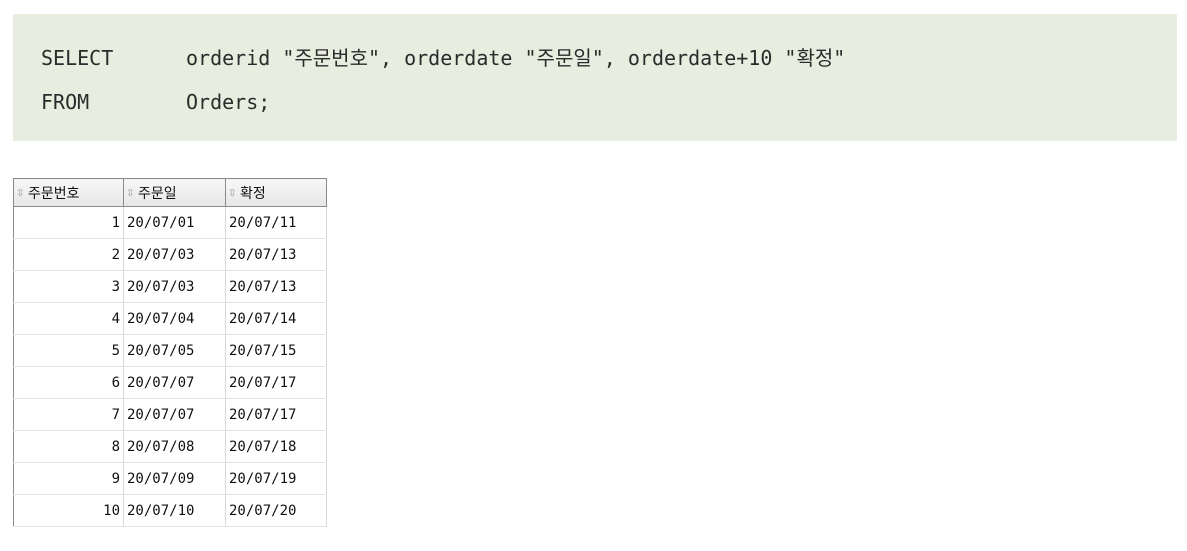 Image resolution: width=1187 pixels, height=551 pixels. What do you see at coordinates (276, 192) in the screenshot?
I see `column-header-confirm-date: ⇳ 확정` at bounding box center [276, 192].